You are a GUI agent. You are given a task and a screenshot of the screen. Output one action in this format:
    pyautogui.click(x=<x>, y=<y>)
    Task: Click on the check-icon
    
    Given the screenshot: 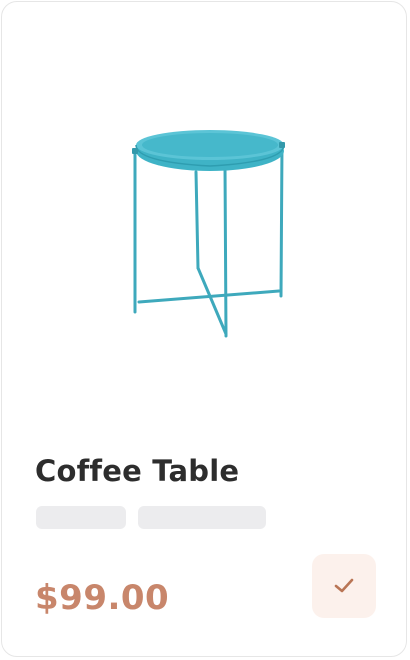 What is the action you would take?
    pyautogui.click(x=344, y=585)
    